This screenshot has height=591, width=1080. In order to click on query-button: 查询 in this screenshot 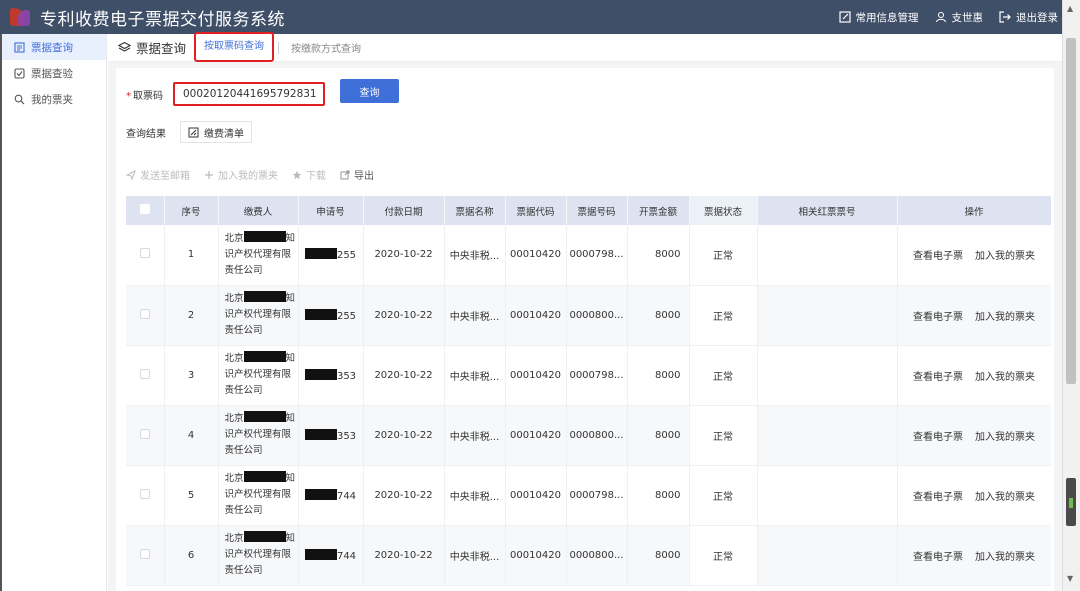, I will do `click(369, 91)`.